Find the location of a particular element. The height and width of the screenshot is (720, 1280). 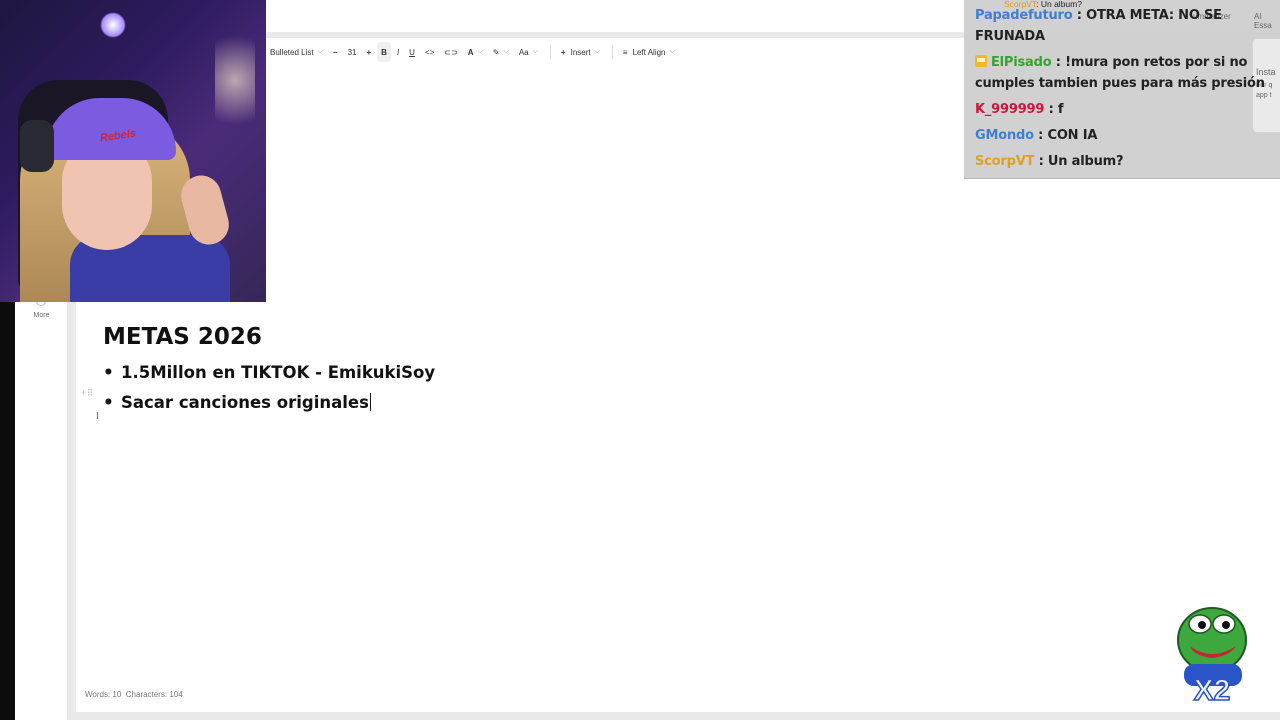

text-cursor-icon: I is located at coordinates (97, 416).